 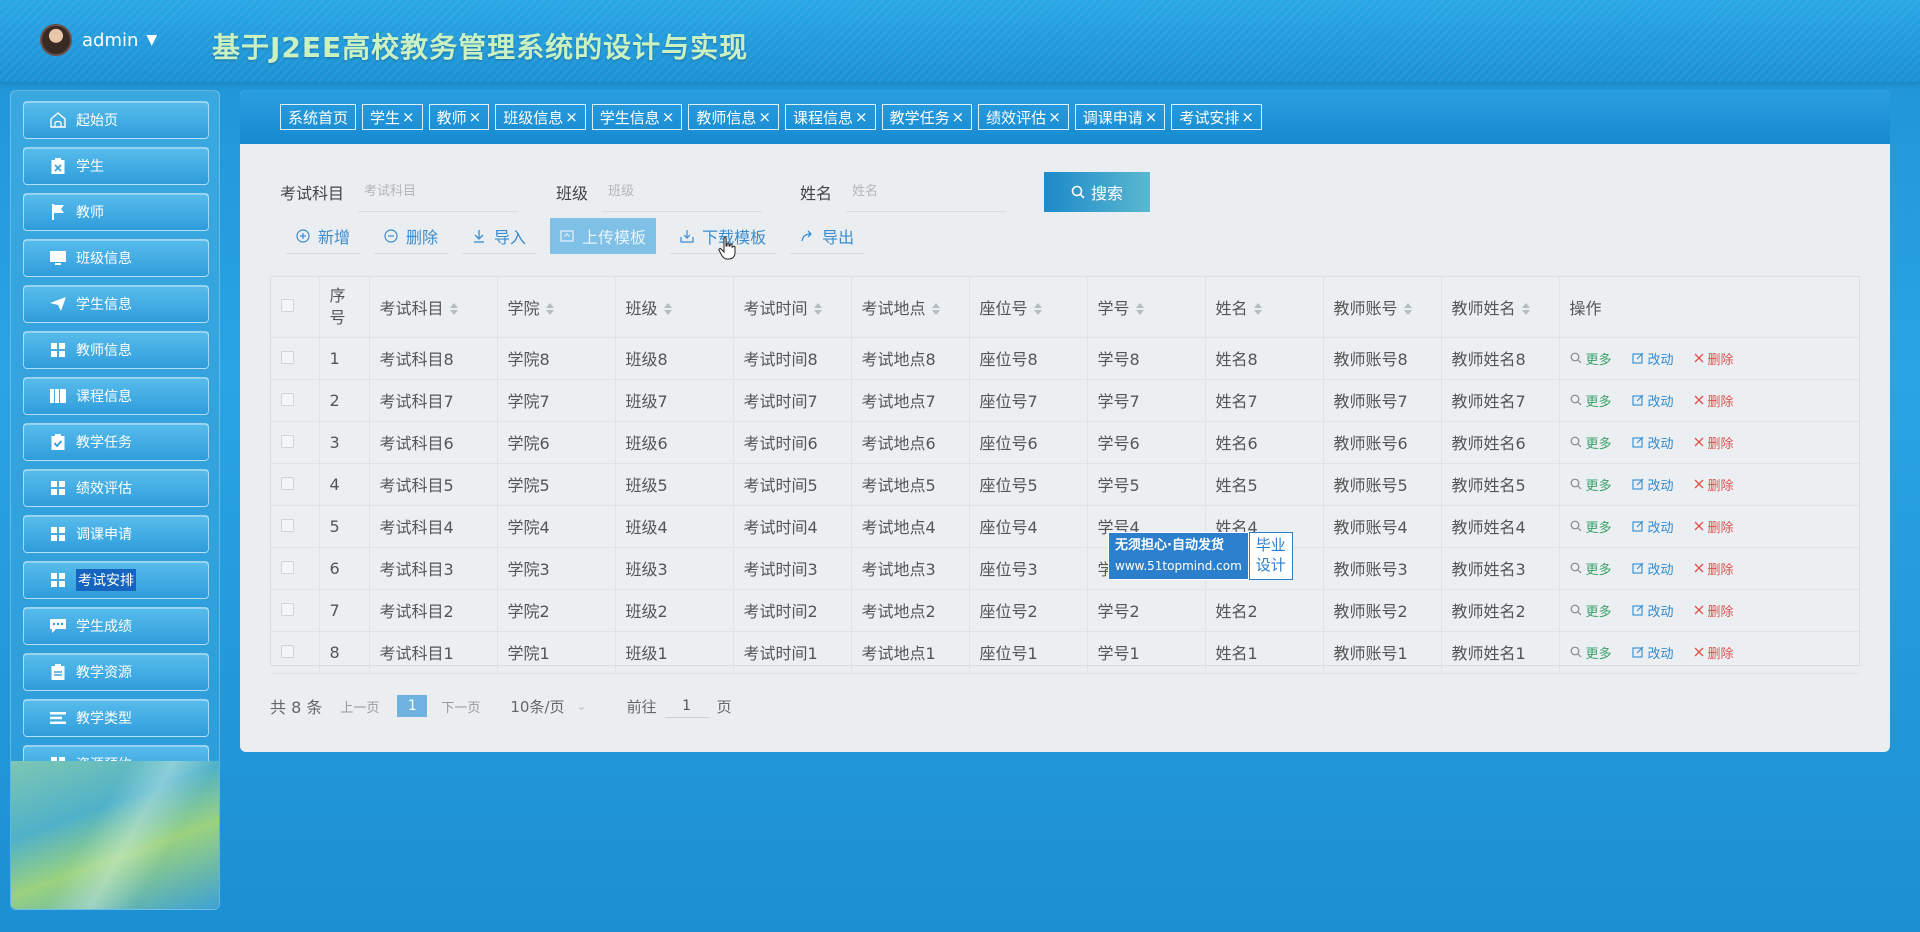 What do you see at coordinates (359, 706) in the screenshot?
I see `prev-page-button: 上一页` at bounding box center [359, 706].